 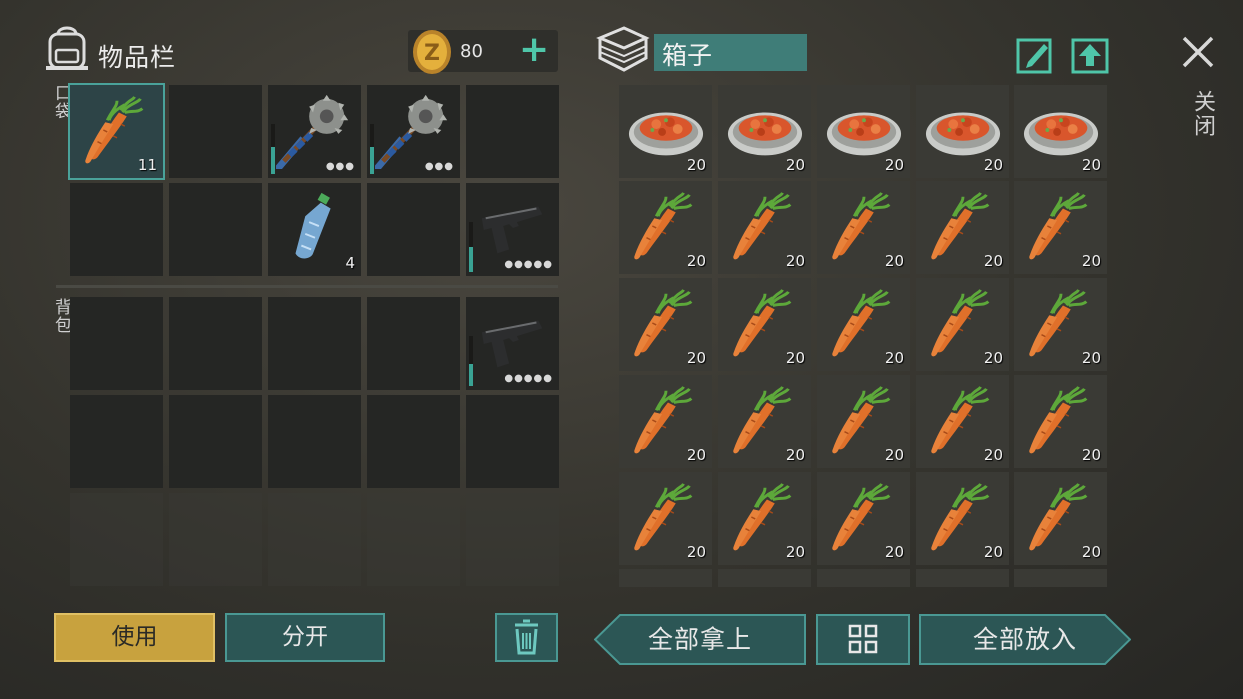 What do you see at coordinates (1035, 55) in the screenshot?
I see `edit-icon` at bounding box center [1035, 55].